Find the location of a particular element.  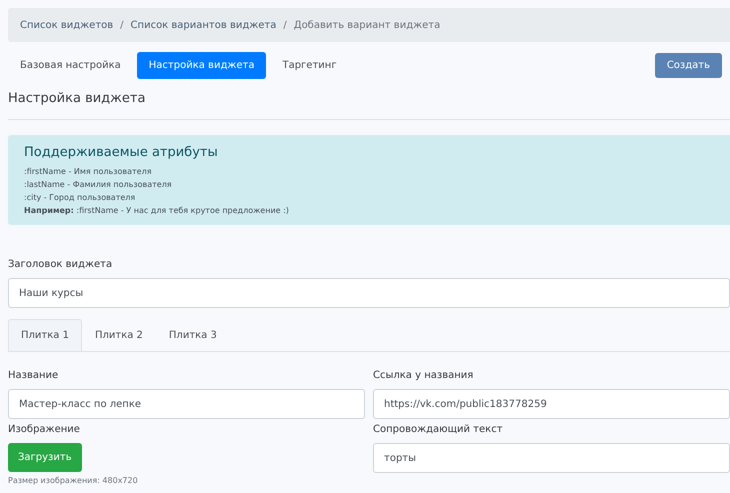

breadcrumb-link: Список виджетов is located at coordinates (67, 25).